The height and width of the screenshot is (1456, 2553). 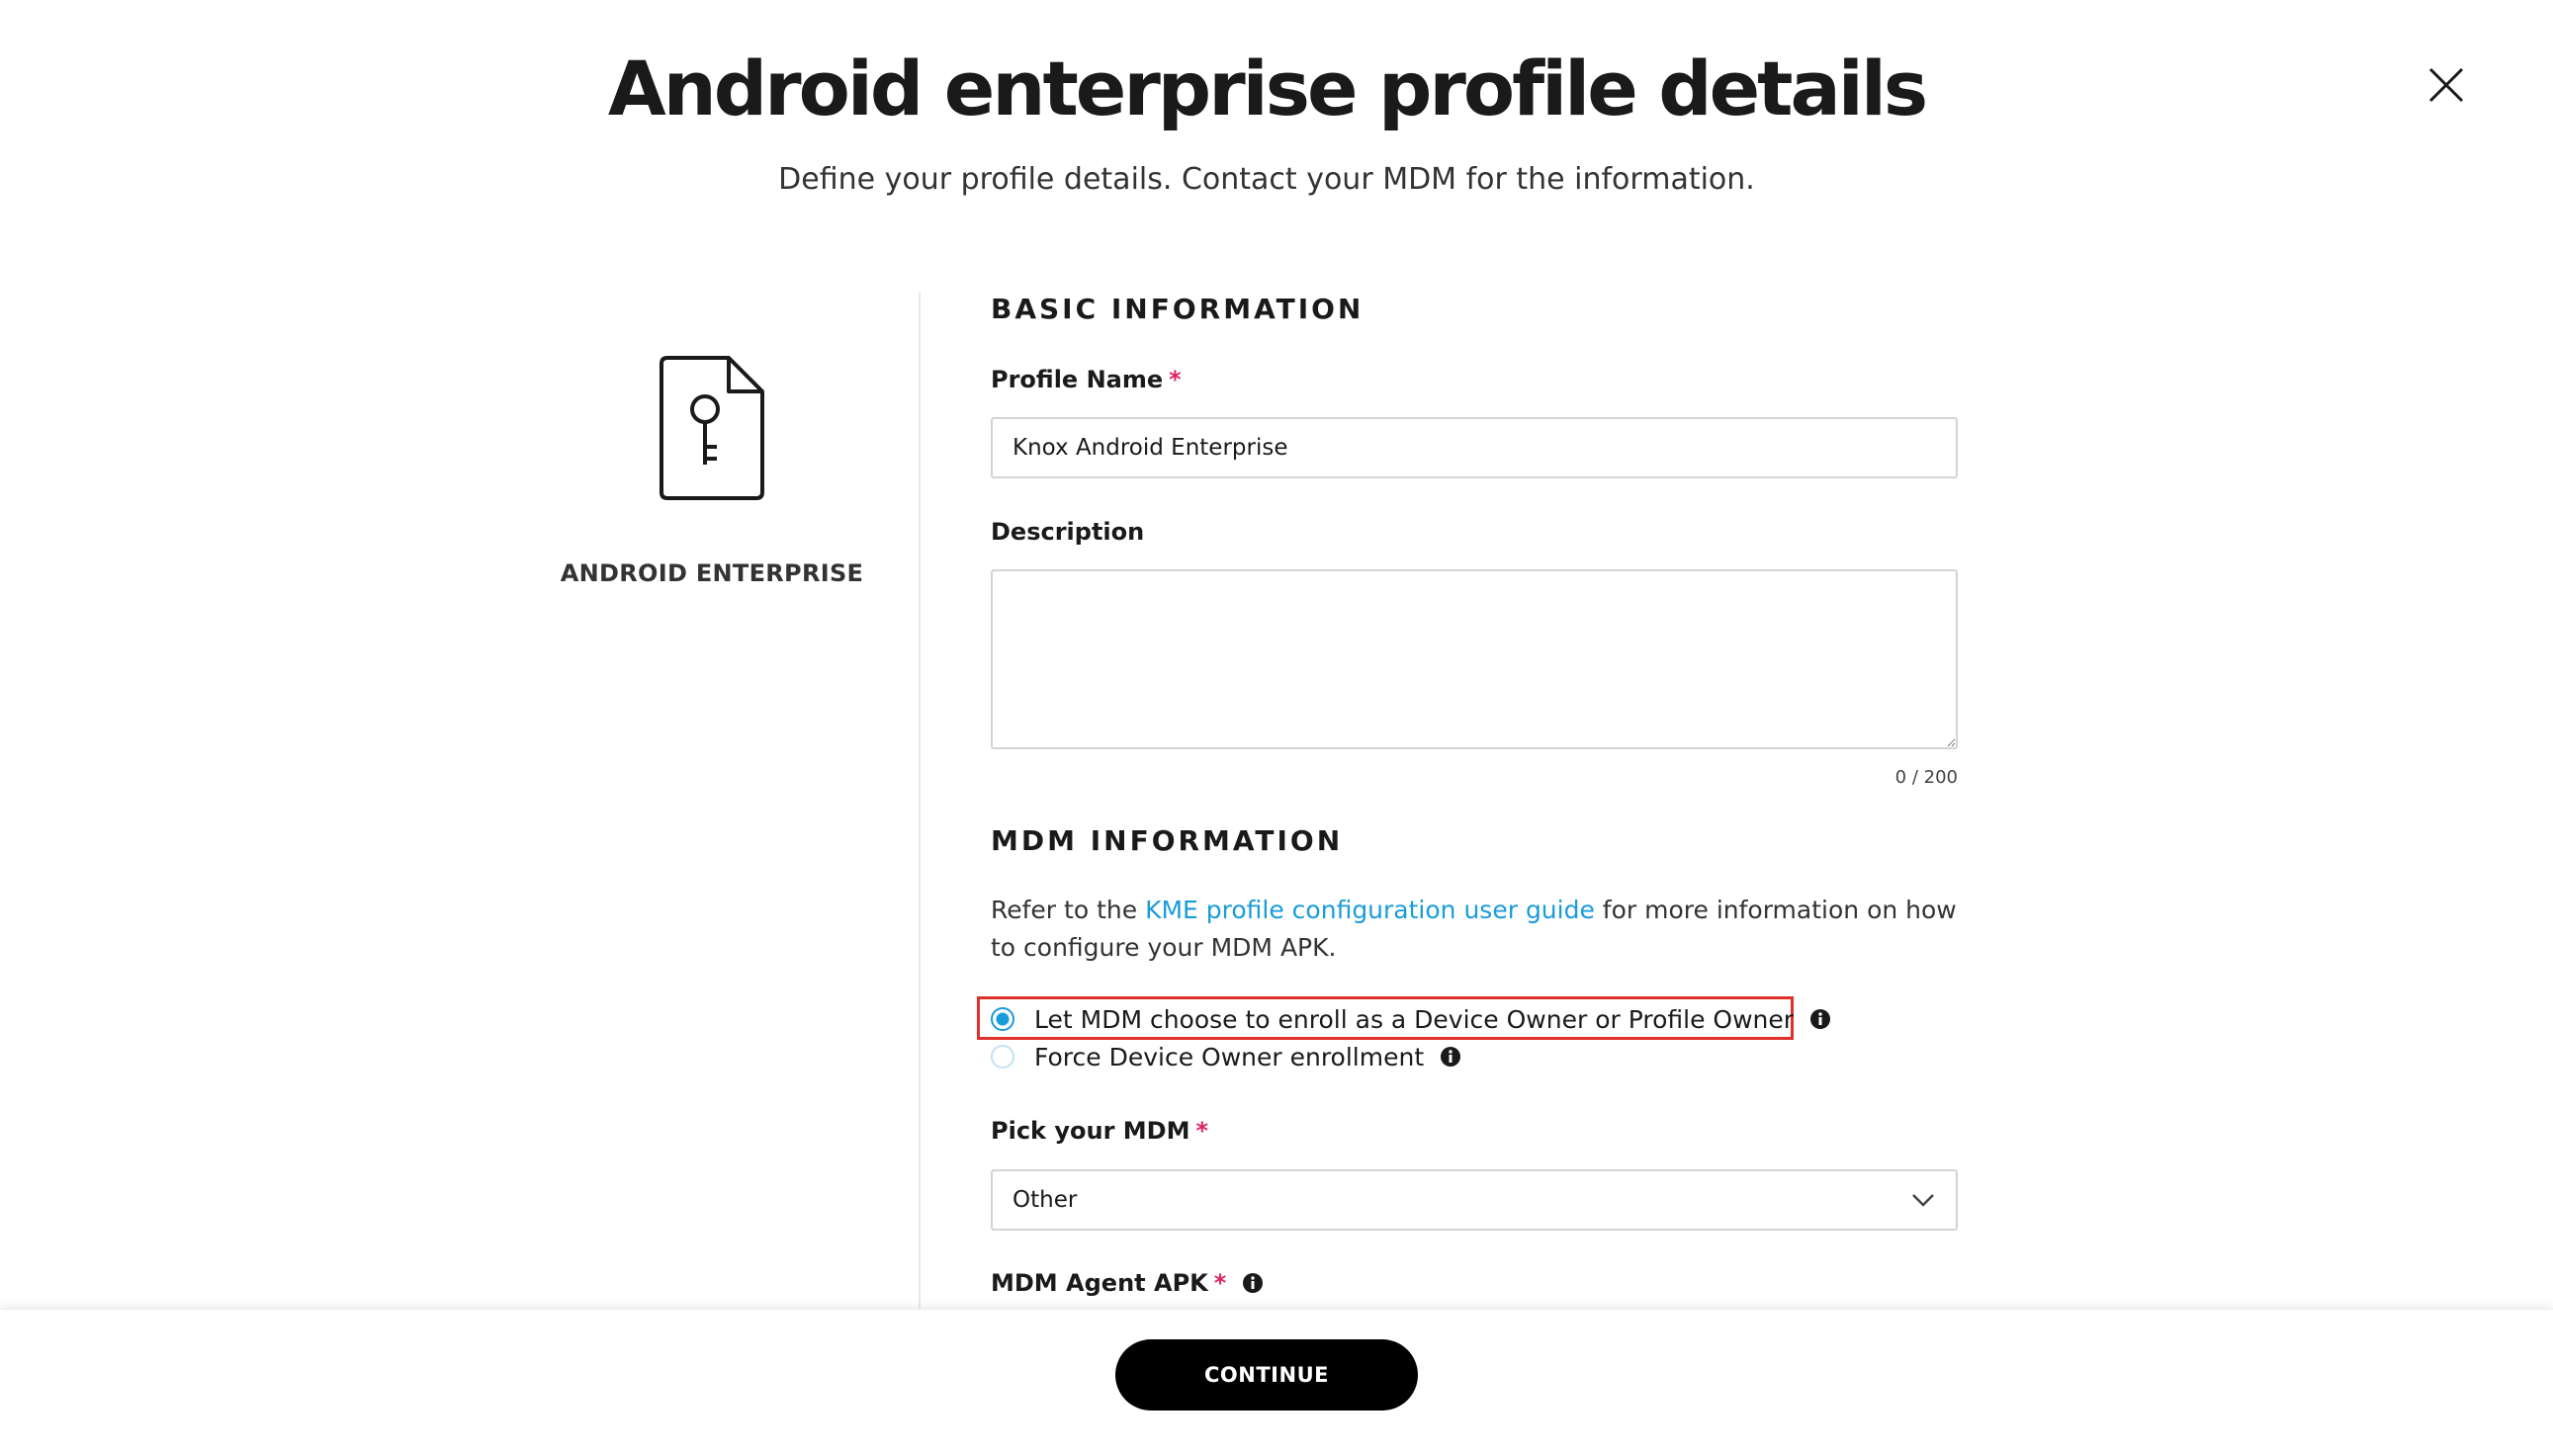 What do you see at coordinates (1226, 1056) in the screenshot?
I see `radio-force-device-owner: Force Device Owner enrollment` at bounding box center [1226, 1056].